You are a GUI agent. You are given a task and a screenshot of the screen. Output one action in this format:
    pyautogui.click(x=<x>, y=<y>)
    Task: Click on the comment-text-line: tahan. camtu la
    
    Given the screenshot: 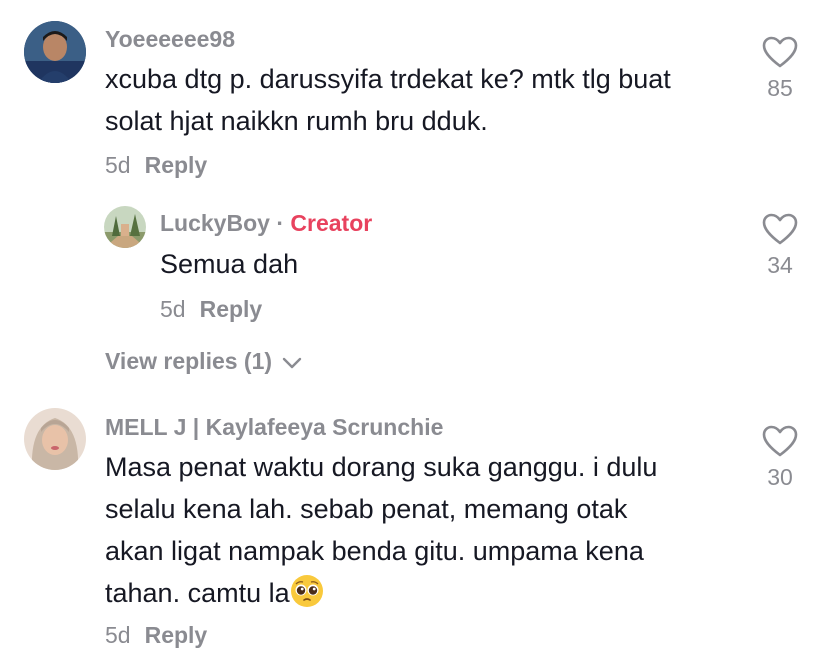 What is the action you would take?
    pyautogui.click(x=197, y=593)
    